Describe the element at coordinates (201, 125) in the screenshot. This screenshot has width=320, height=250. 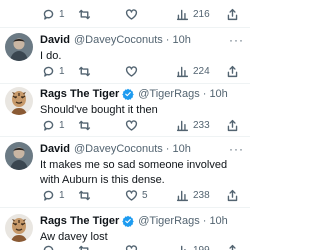
I see `views-count: 233` at that location.